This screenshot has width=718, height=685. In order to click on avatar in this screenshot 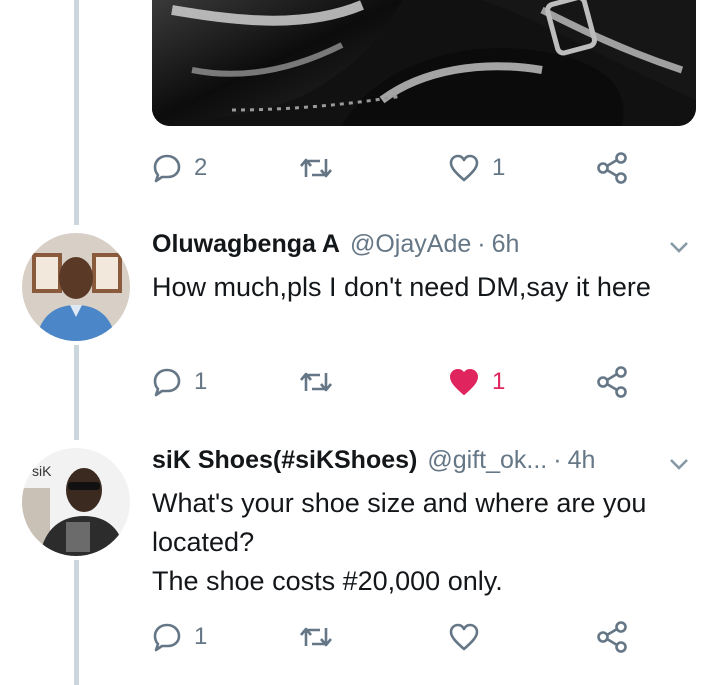, I will do `click(76, 287)`.